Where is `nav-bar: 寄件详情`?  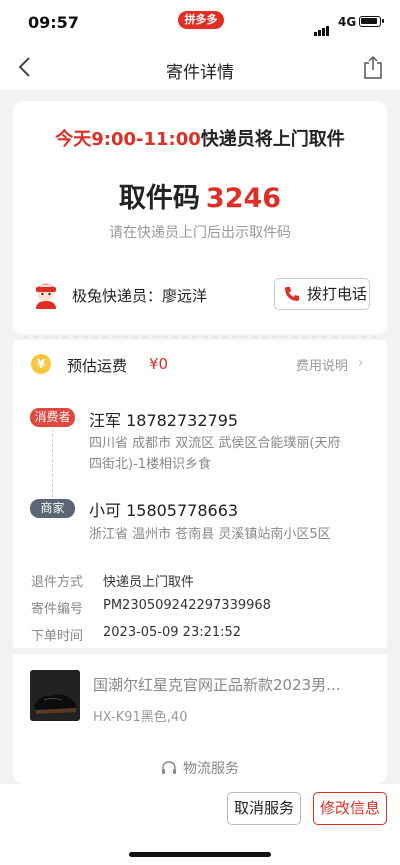 nav-bar: 寄件详情 is located at coordinates (200, 67).